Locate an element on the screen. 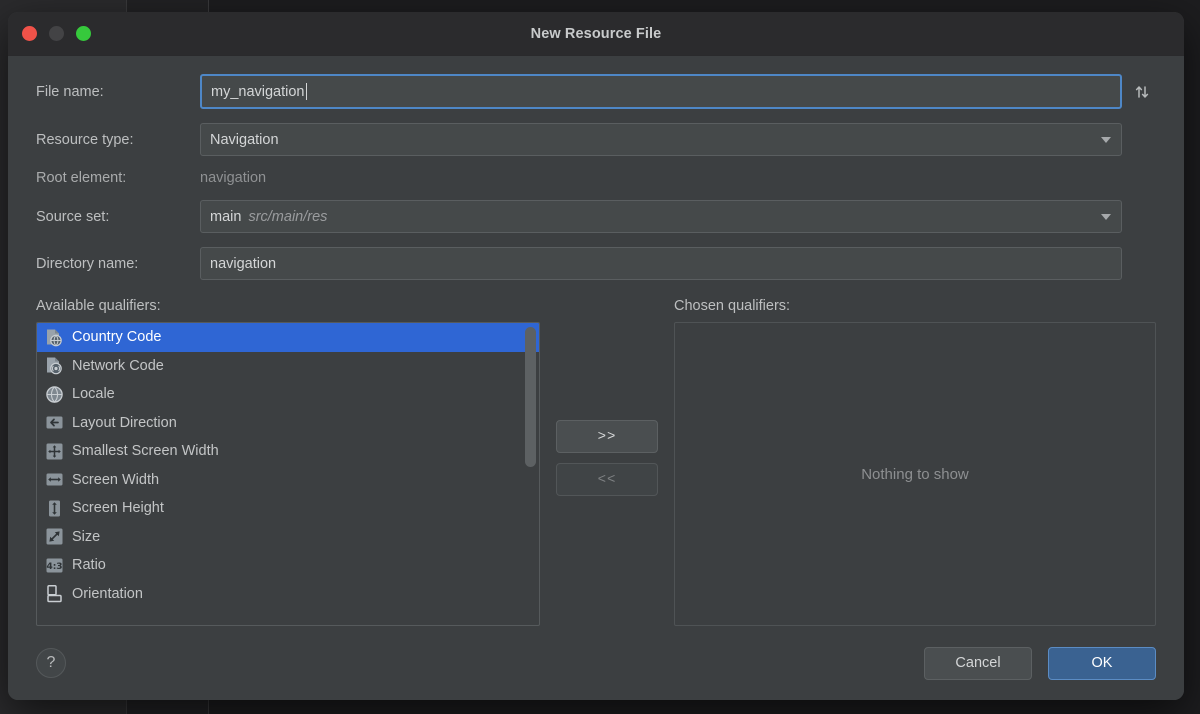 The height and width of the screenshot is (714, 1200). sort-arrows-icon is located at coordinates (1142, 92).